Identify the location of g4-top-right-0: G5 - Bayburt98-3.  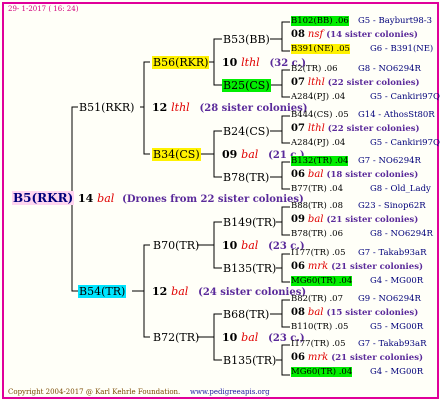
(395, 21).